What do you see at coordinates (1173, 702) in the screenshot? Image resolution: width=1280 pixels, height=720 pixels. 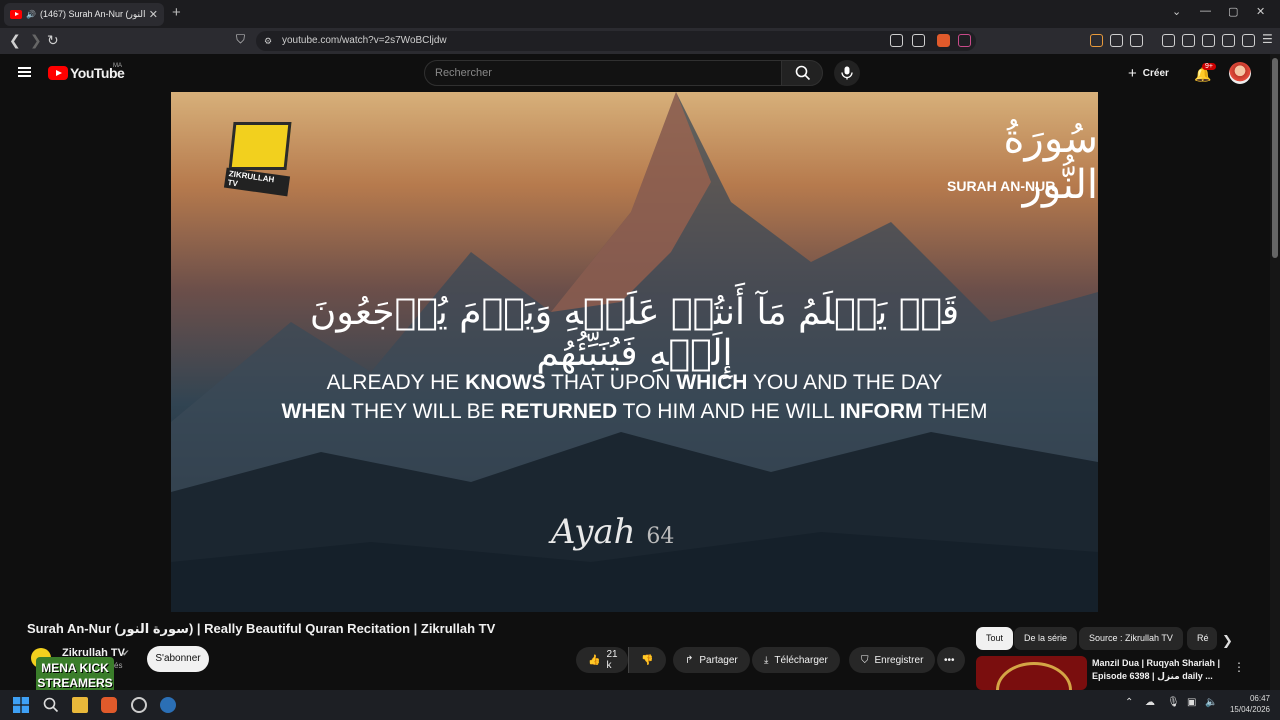 I see `tray-mic-icon: 🎙` at bounding box center [1173, 702].